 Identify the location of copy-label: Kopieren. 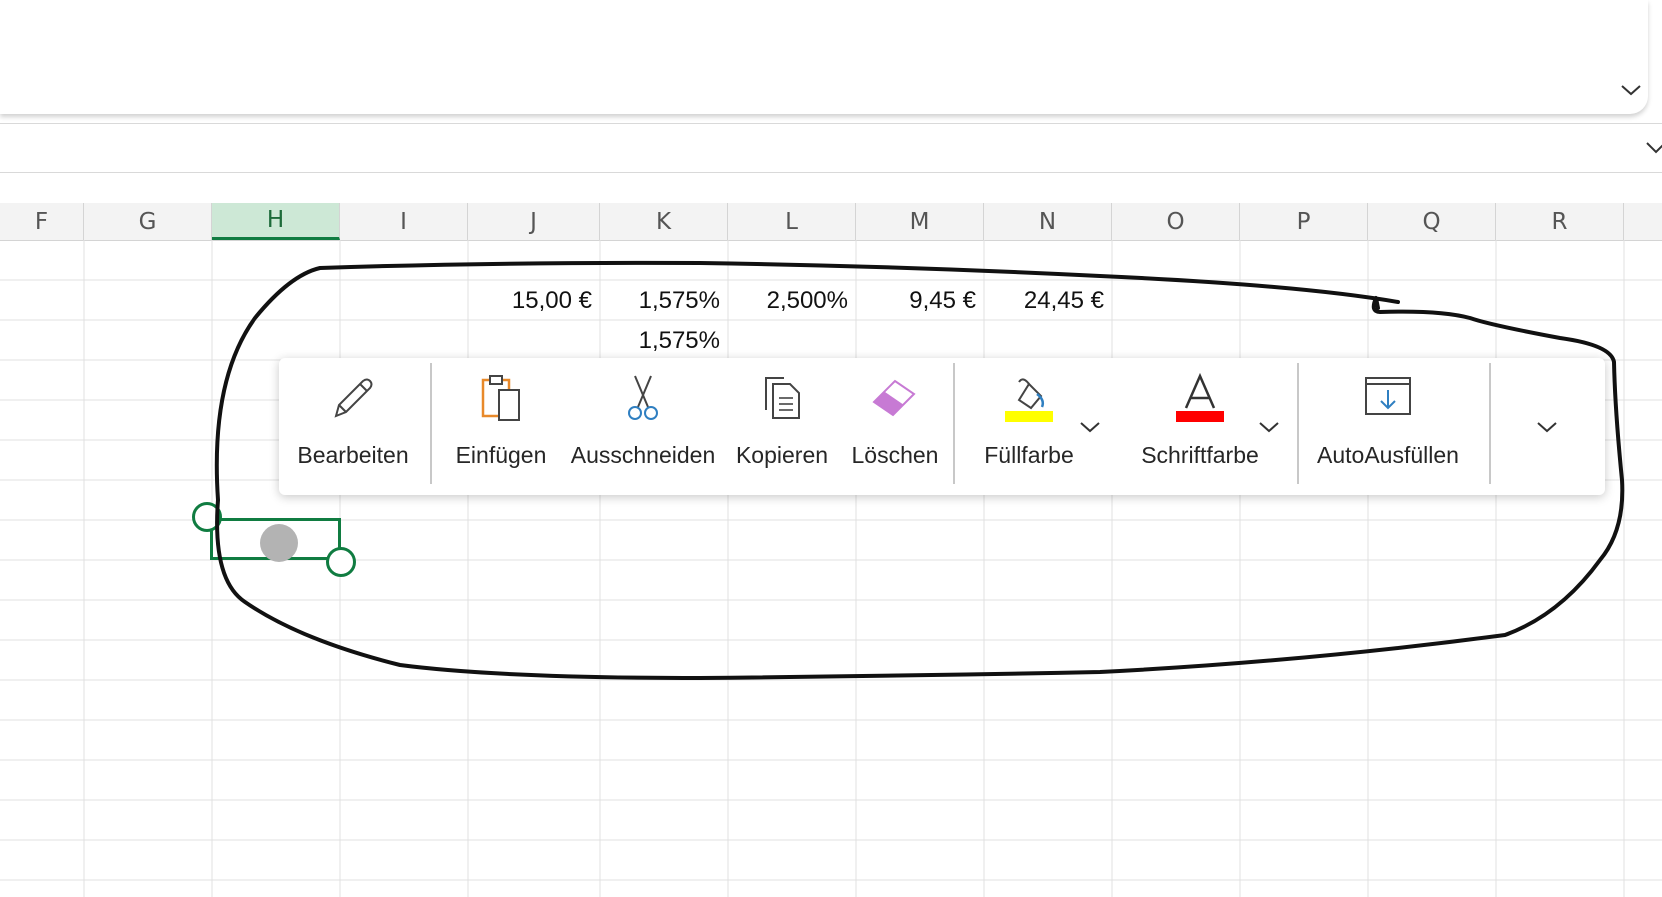
(782, 455).